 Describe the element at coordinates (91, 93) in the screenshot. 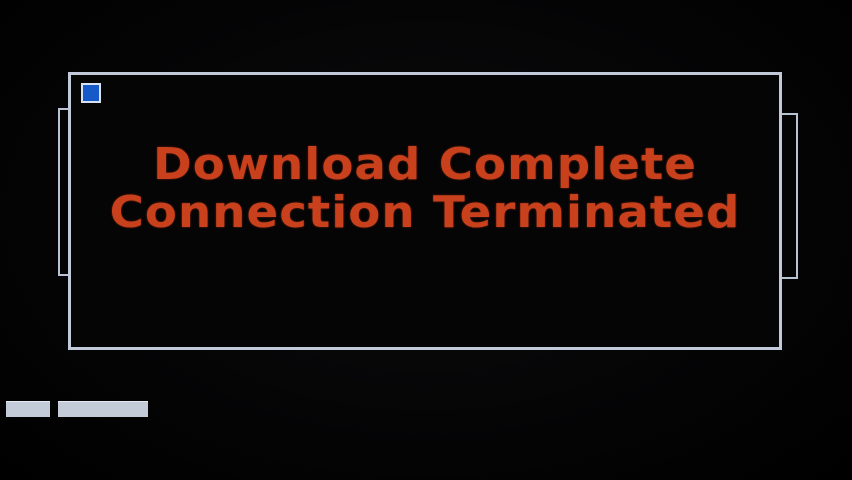

I see `window-control-square-icon` at that location.